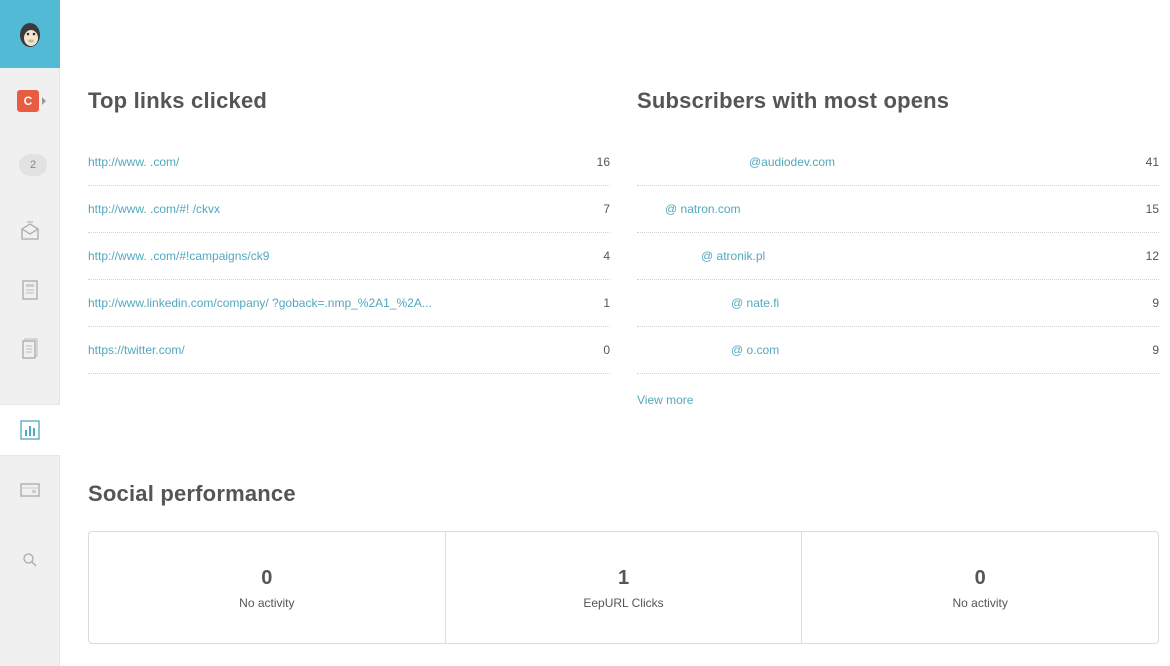 This screenshot has height=666, width=1170. Describe the element at coordinates (701, 256) in the screenshot. I see `subscriber-email: @ atronik.pl` at that location.